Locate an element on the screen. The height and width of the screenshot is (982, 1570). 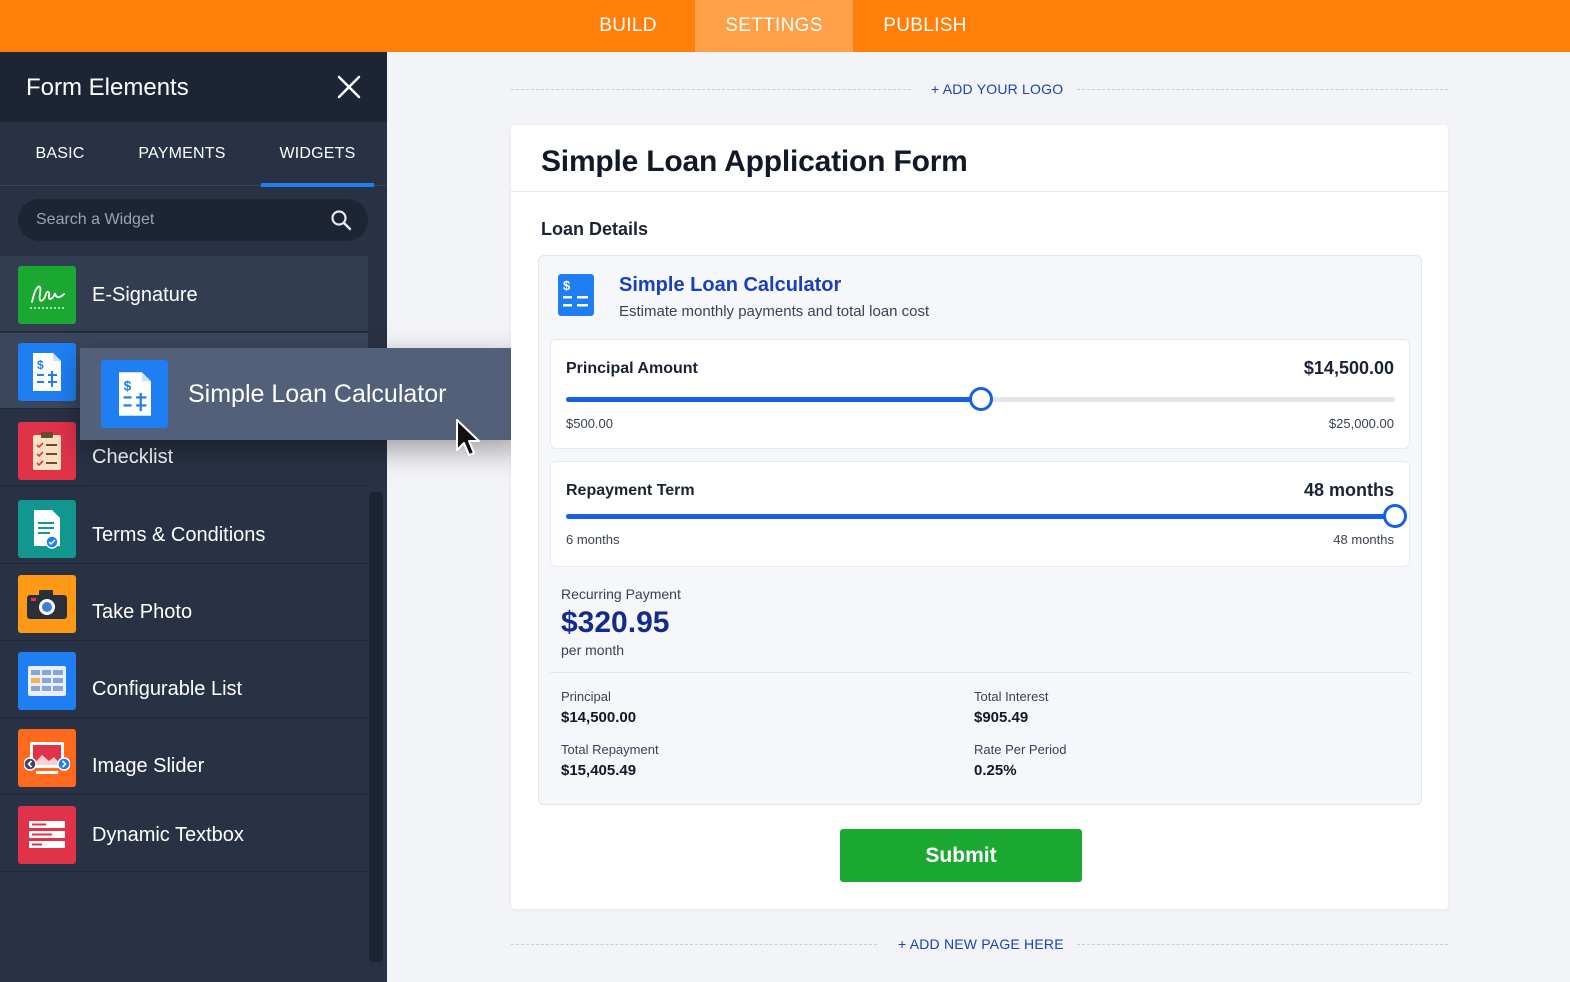
sidebar-tabs: BASIC PAYMENTS WIDGETS is located at coordinates (193, 154).